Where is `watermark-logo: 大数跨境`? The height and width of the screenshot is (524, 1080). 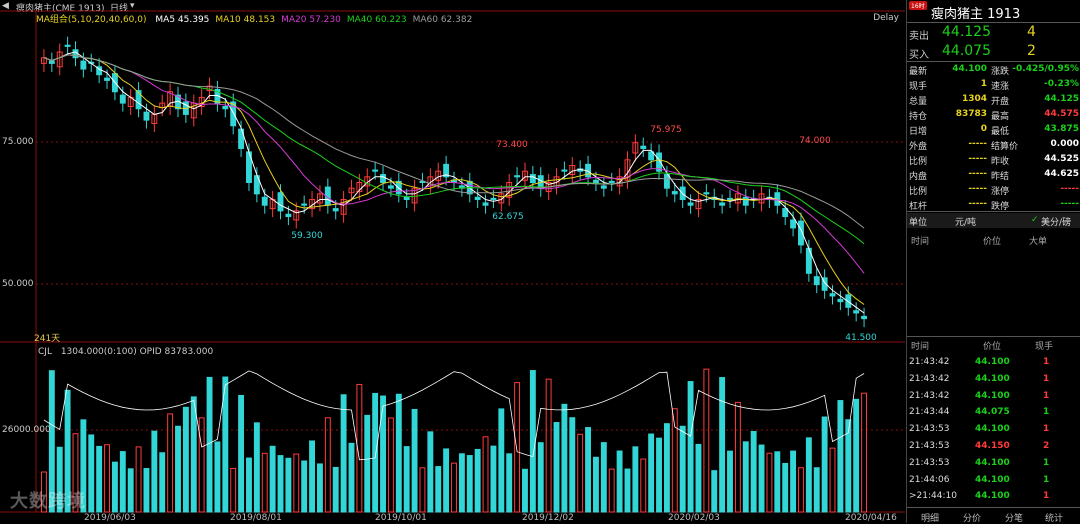 watermark-logo: 大数跨境 is located at coordinates (48, 501).